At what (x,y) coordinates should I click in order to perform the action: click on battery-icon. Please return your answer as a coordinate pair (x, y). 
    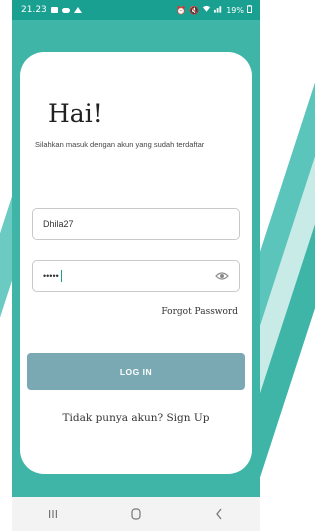
    Looking at the image, I should click on (249, 10).